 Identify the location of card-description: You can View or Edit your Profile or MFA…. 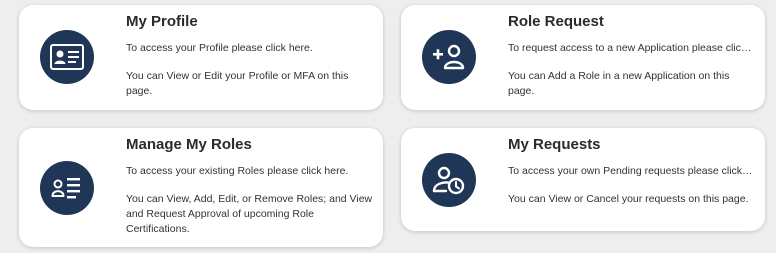
(237, 83).